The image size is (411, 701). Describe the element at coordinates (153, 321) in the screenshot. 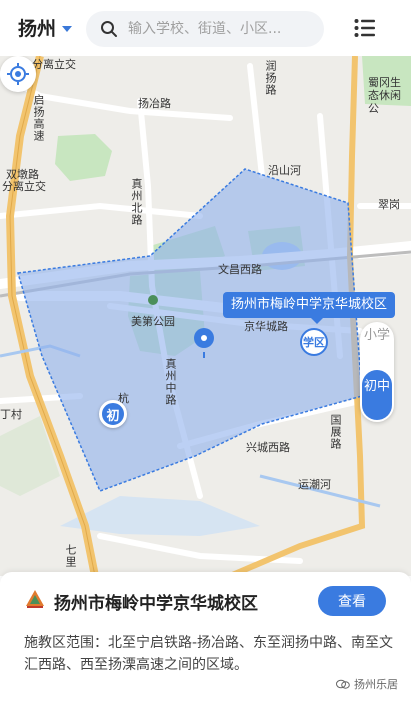

I see `map-label: 美第公园` at that location.